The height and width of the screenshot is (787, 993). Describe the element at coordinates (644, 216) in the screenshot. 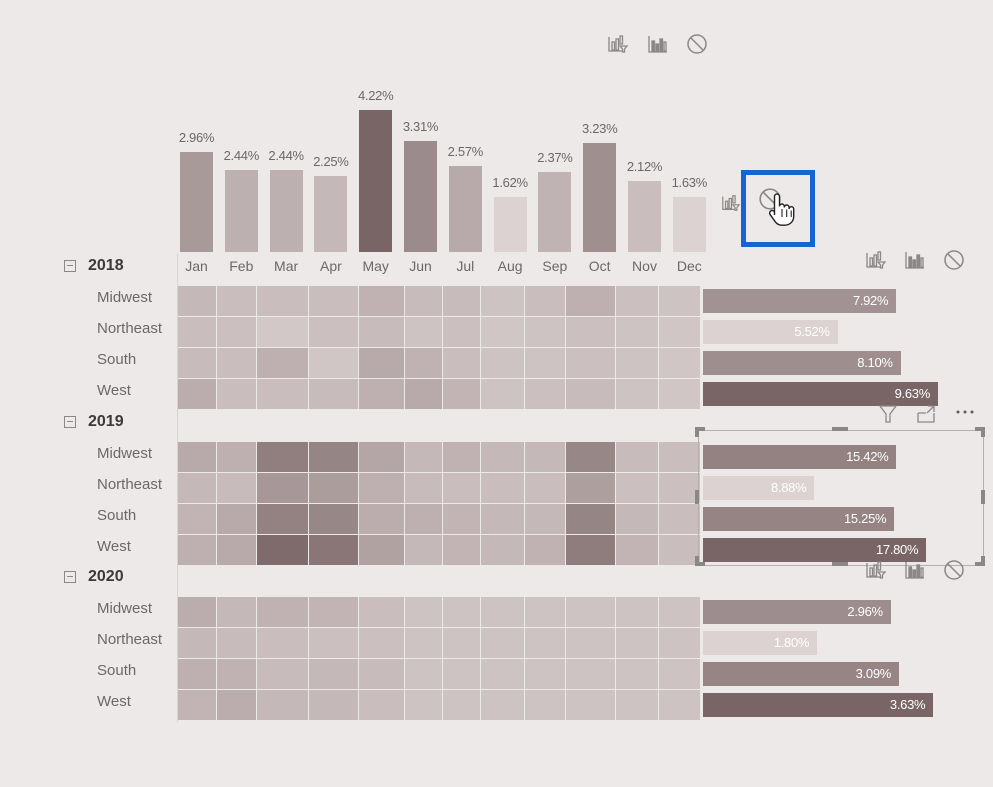

I see `column-bar-nov` at that location.